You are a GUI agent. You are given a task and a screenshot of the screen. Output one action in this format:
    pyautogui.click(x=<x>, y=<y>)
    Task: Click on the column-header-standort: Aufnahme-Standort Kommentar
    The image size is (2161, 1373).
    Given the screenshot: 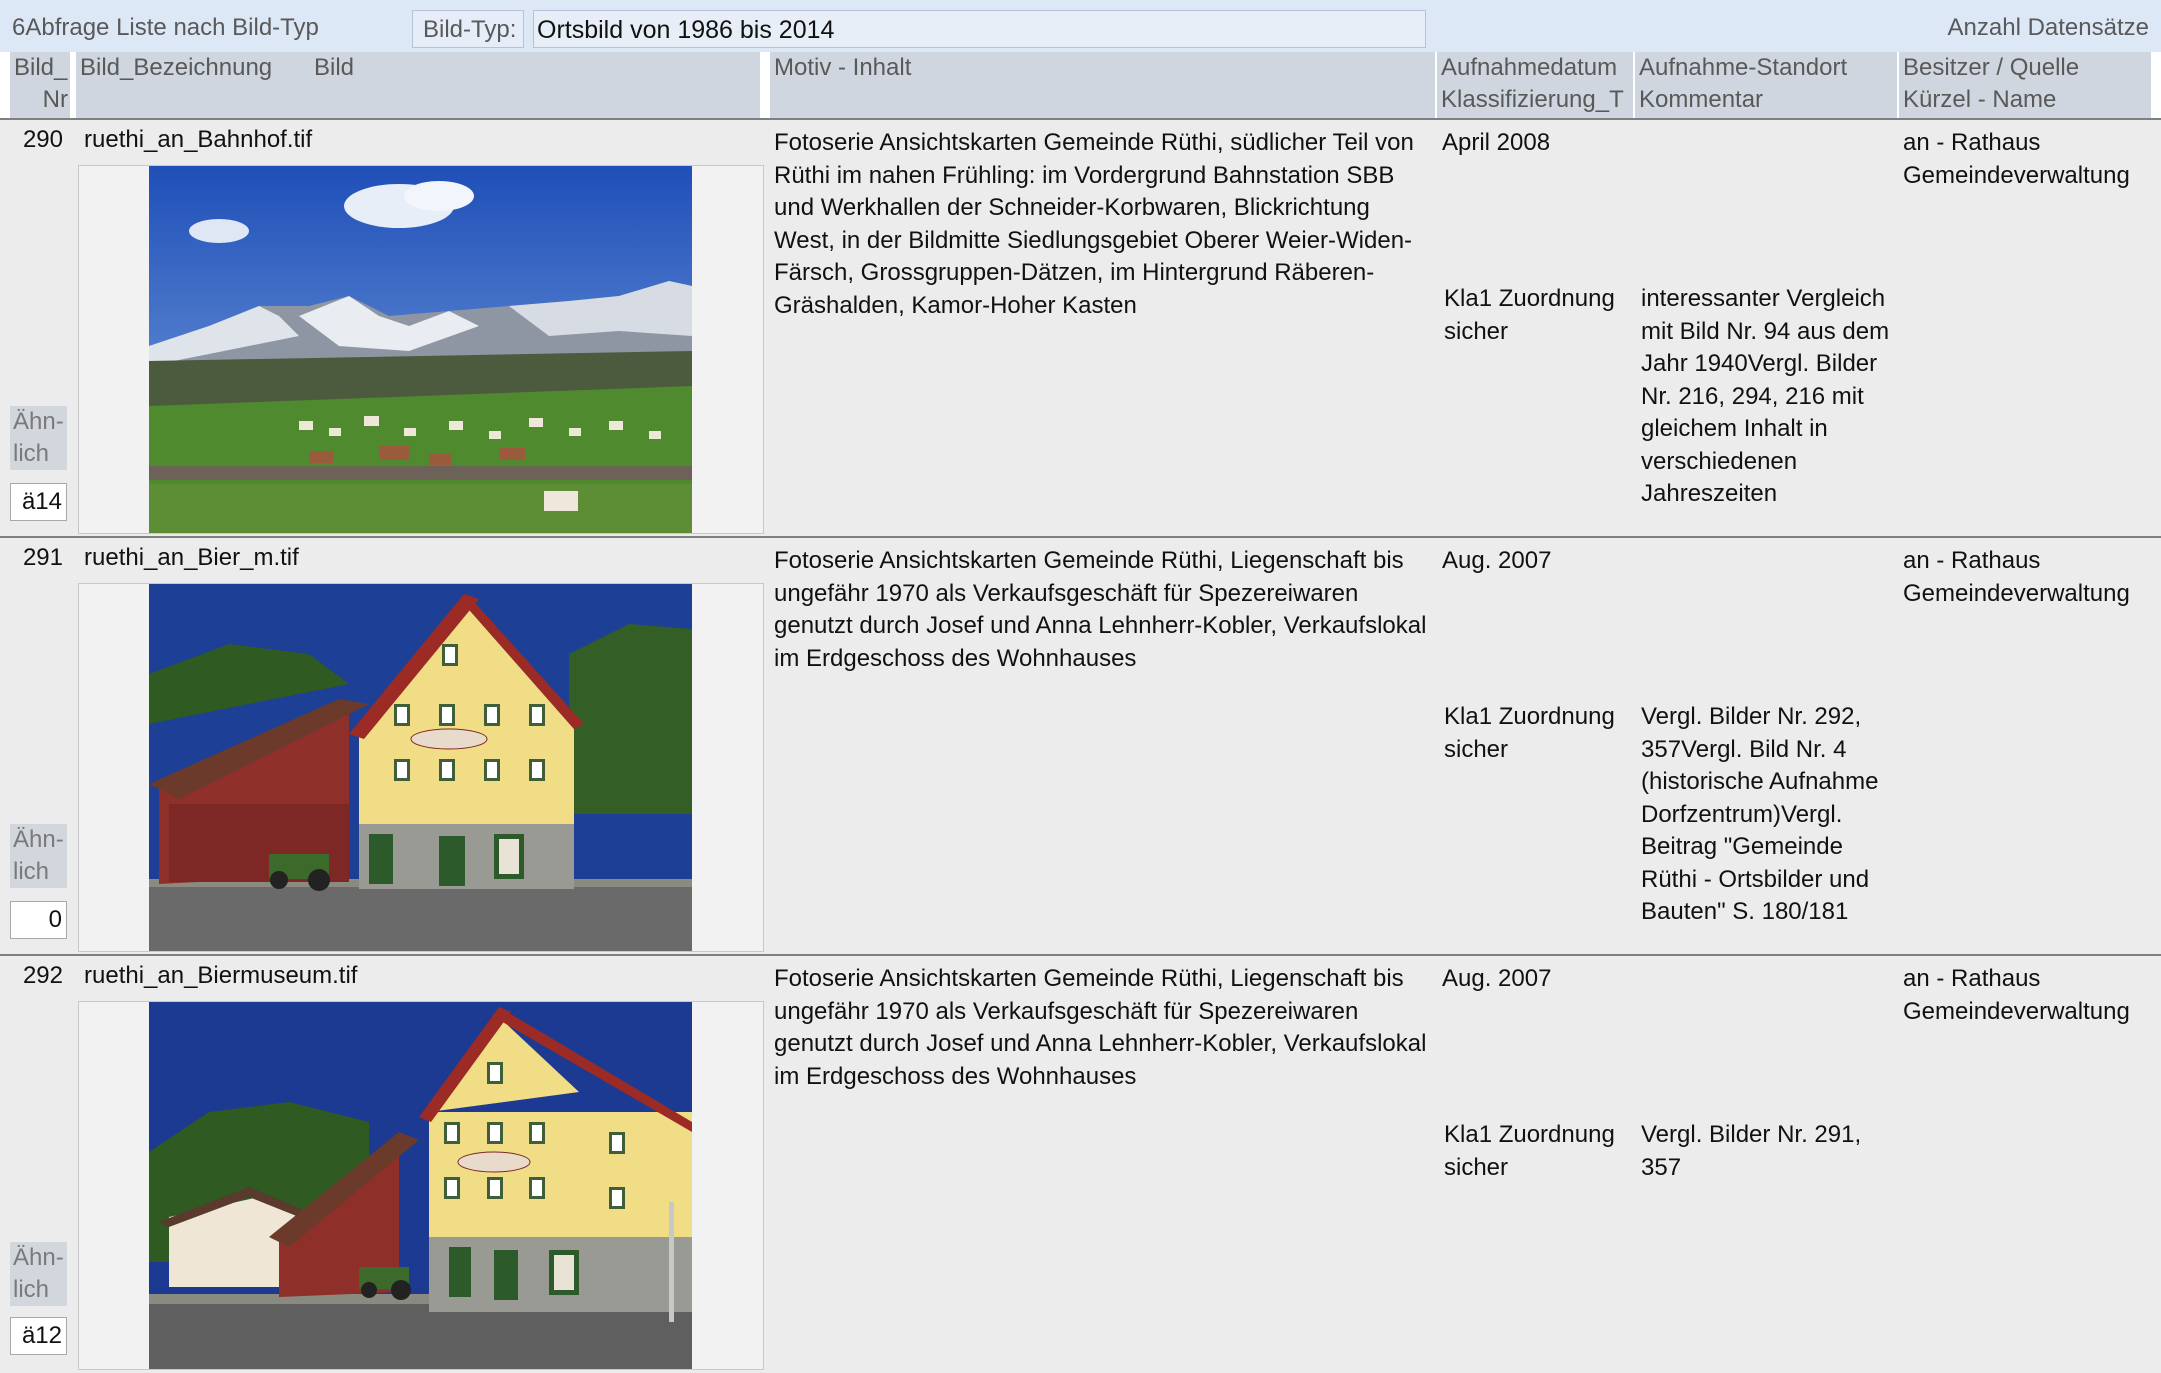 What is the action you would take?
    pyautogui.click(x=1766, y=85)
    